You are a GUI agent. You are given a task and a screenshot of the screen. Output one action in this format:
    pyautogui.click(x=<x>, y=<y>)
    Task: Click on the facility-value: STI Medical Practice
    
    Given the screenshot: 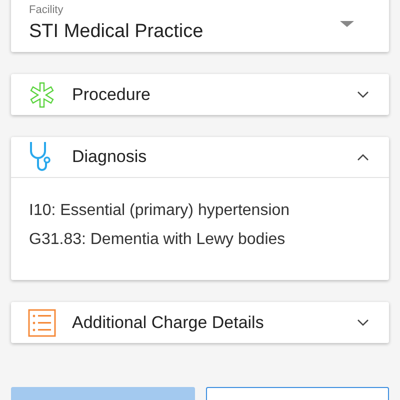 What is the action you would take?
    pyautogui.click(x=116, y=32)
    